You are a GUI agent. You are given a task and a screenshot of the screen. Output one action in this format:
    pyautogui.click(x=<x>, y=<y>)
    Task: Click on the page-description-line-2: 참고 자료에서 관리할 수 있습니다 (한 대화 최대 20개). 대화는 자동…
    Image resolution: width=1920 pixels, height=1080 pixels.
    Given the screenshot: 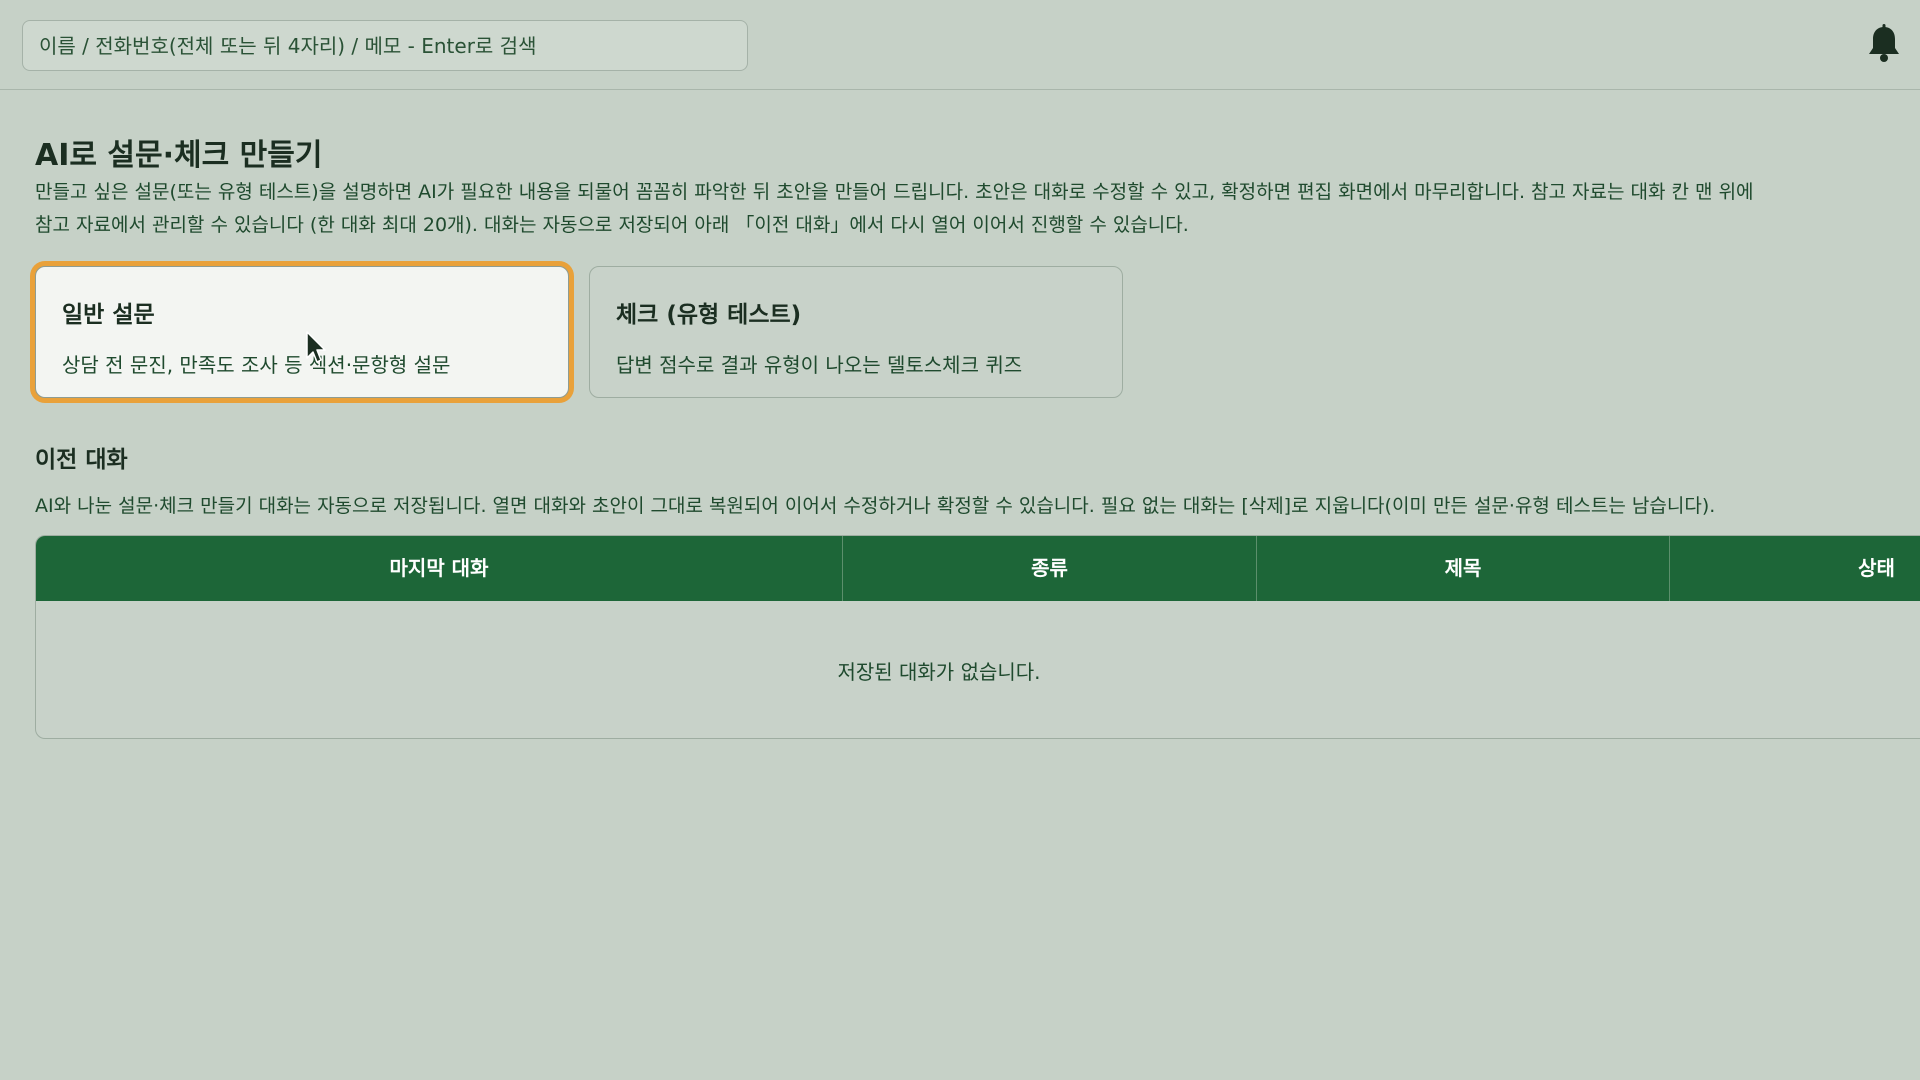 What is the action you would take?
    pyautogui.click(x=612, y=225)
    